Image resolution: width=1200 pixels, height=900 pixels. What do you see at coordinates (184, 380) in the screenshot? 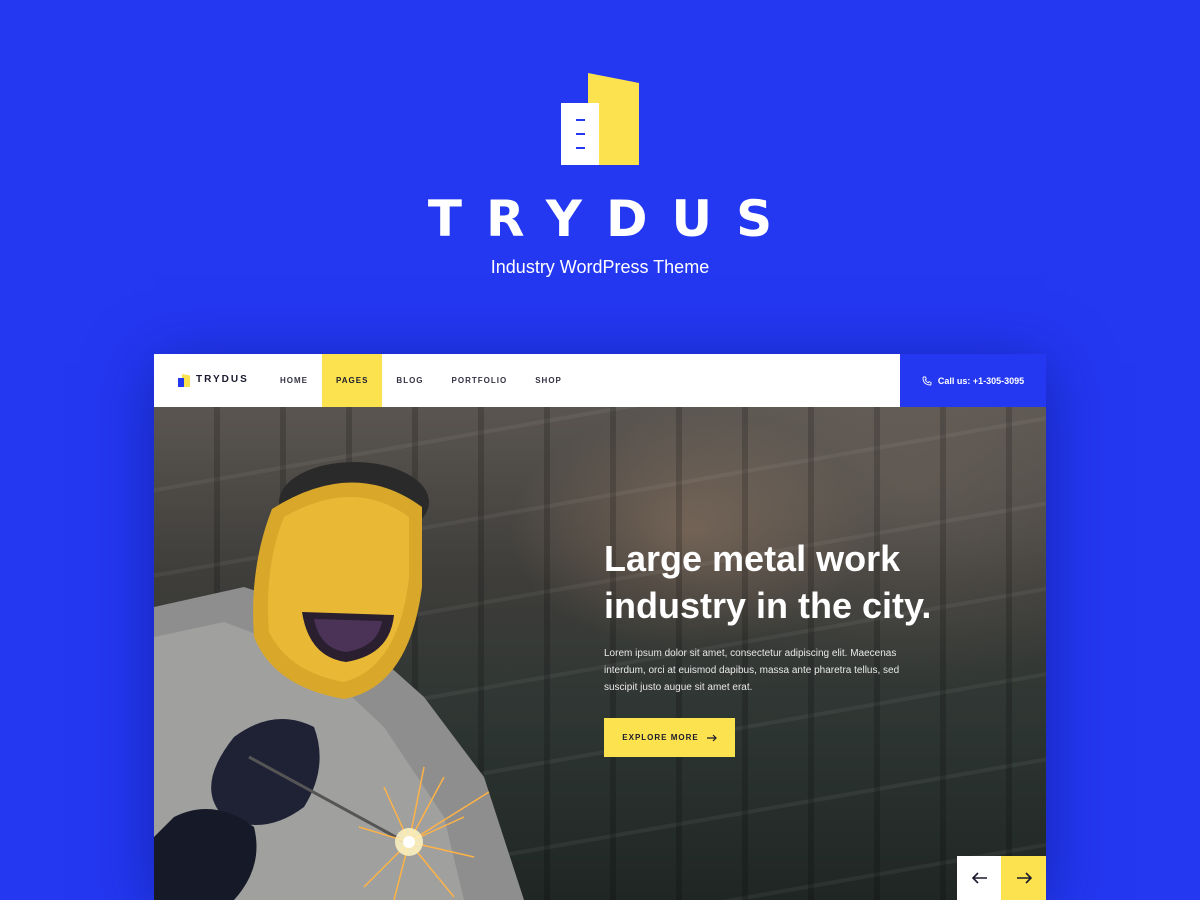
I see `trydus-logo-small` at bounding box center [184, 380].